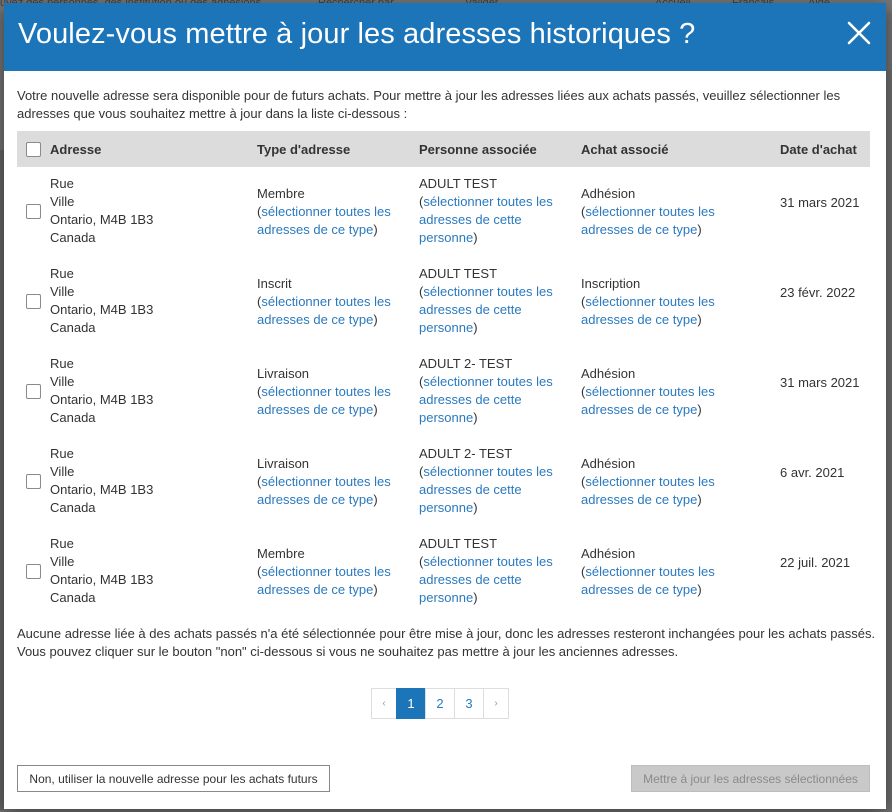 The image size is (892, 812). What do you see at coordinates (33, 149) in the screenshot?
I see `select-all-checkbox` at bounding box center [33, 149].